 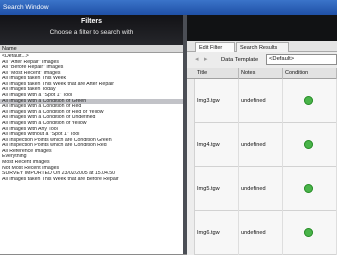 What do you see at coordinates (91, 21) in the screenshot?
I see `filters-title: Filters` at bounding box center [91, 21].